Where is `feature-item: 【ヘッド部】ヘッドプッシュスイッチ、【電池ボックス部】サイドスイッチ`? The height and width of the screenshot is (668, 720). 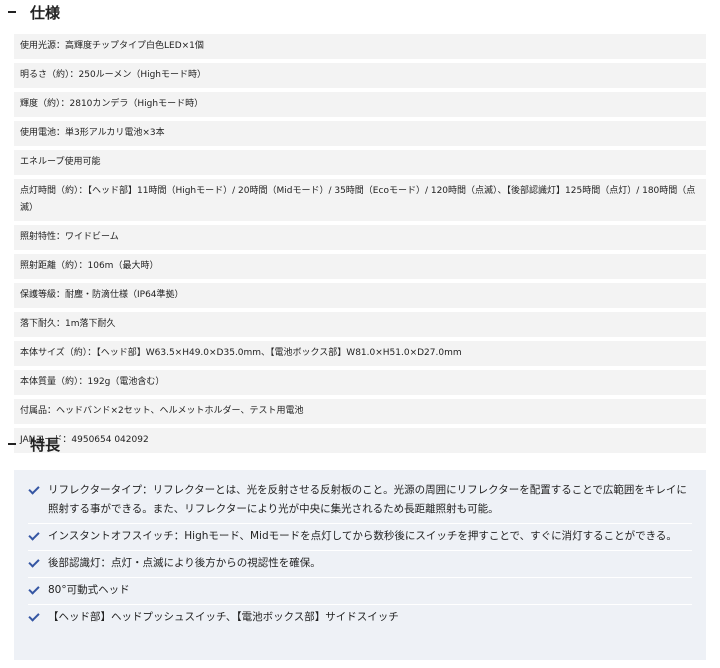
feature-item: 【ヘッド部】ヘッドプッシュスイッチ、【電池ボックス部】サイドスイッチ is located at coordinates (360, 618).